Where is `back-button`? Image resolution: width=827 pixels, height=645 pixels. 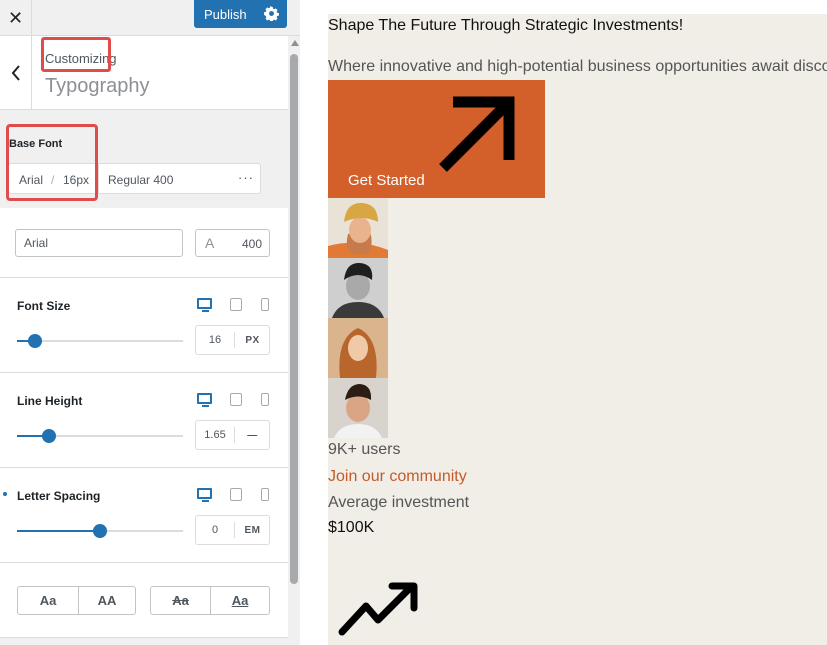 back-button is located at coordinates (16, 73).